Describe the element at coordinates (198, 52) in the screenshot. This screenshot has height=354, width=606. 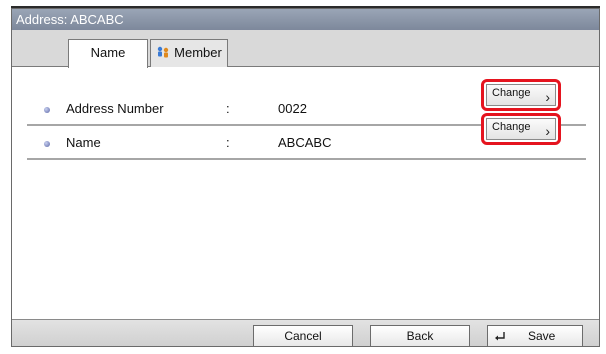
I see `tab-member-label: Member` at that location.